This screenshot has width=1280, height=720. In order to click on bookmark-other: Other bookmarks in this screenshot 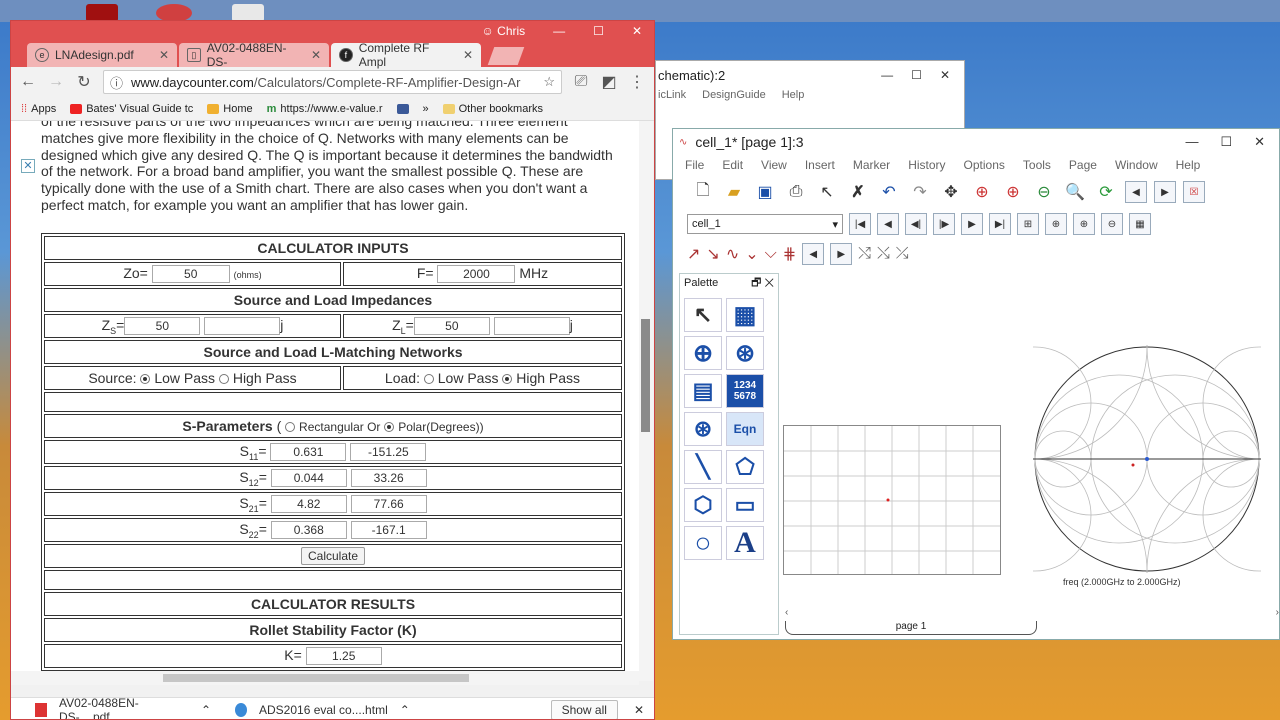, I will do `click(492, 109)`.